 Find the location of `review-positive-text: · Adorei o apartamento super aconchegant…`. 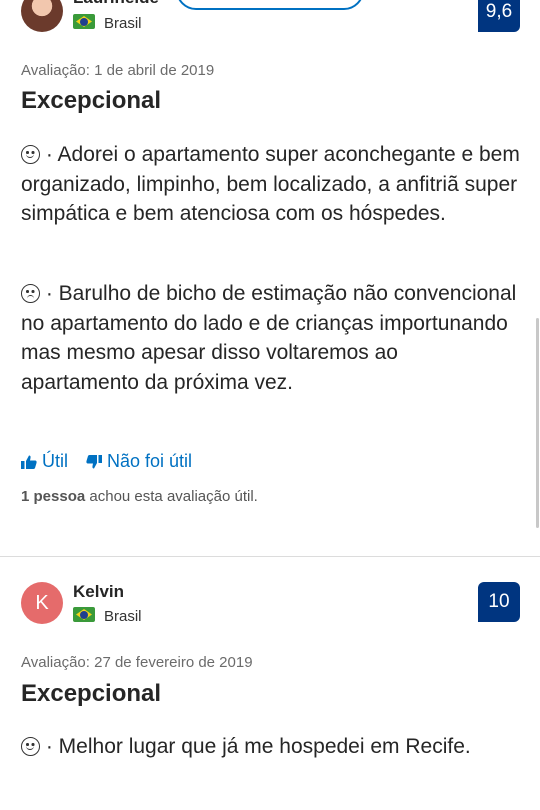

review-positive-text: · Adorei o apartamento super aconchegant… is located at coordinates (270, 184).